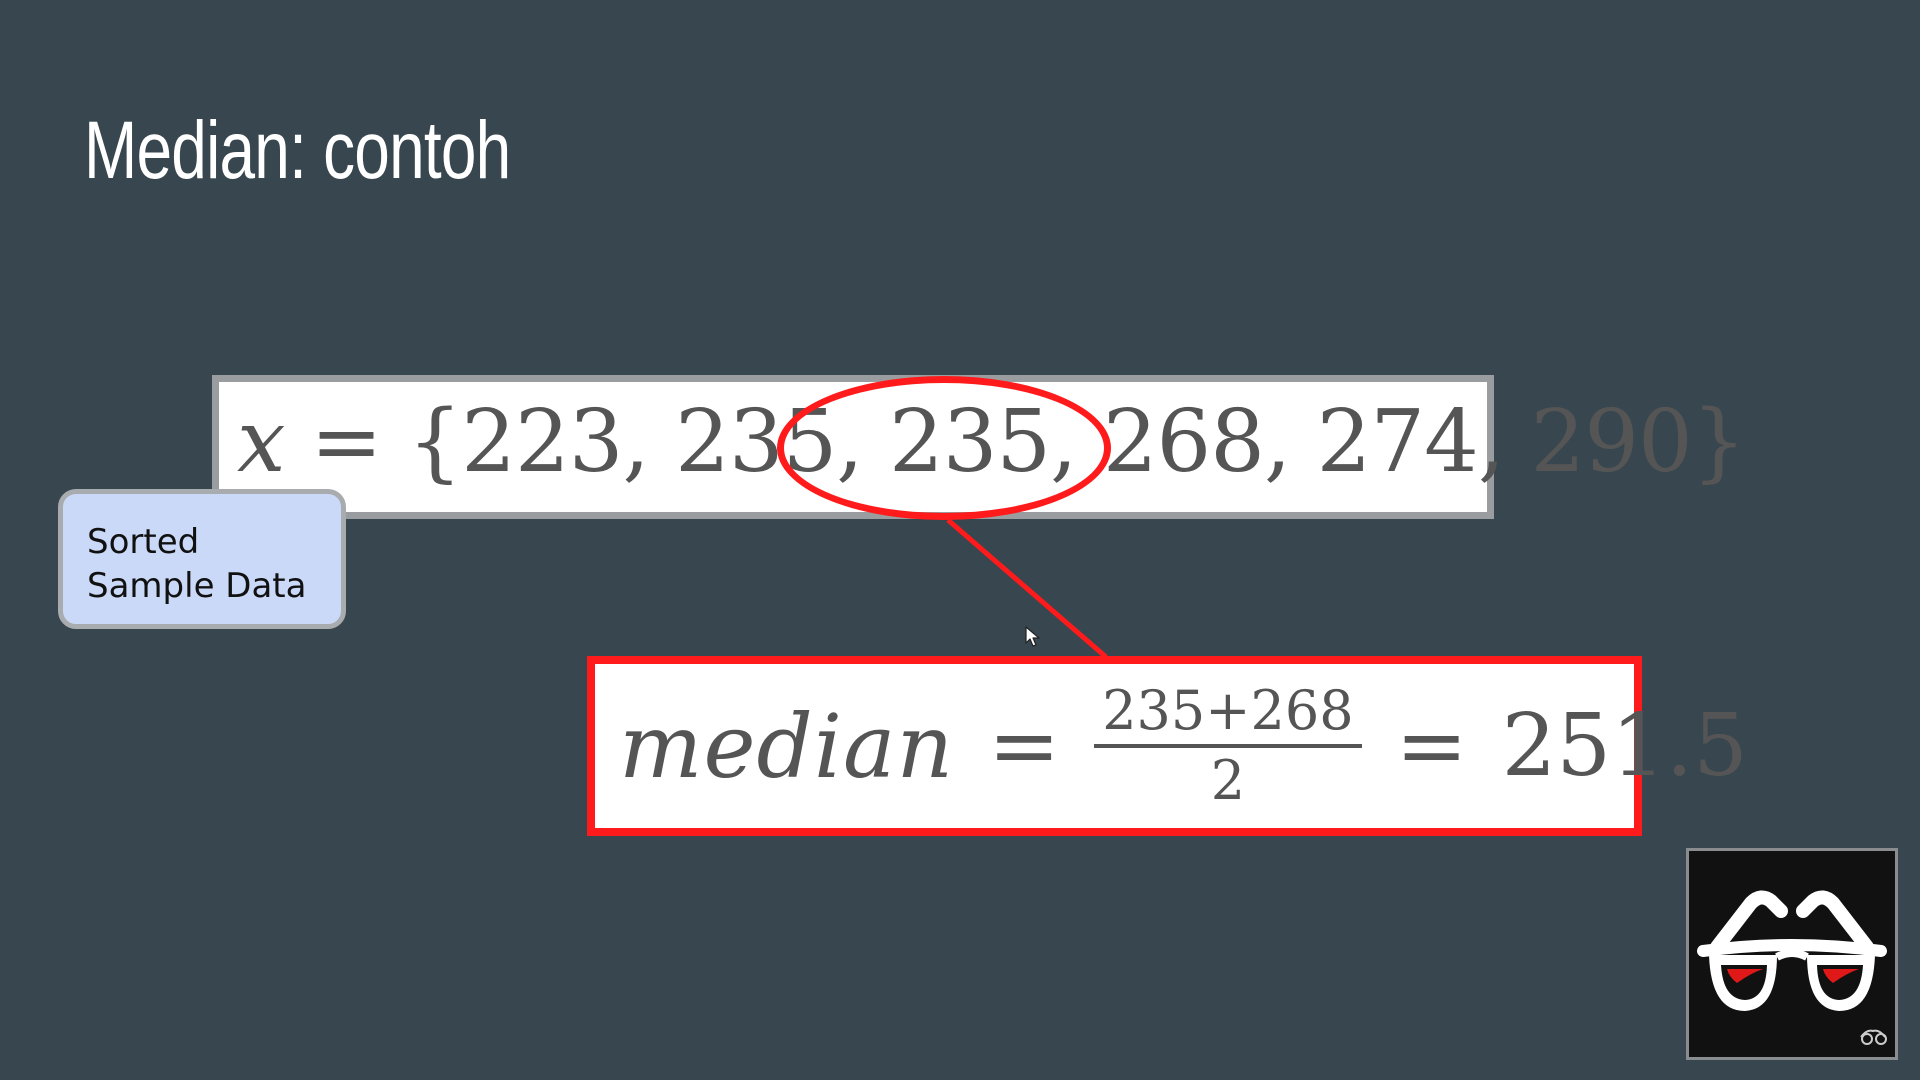  Describe the element at coordinates (1024, 746) in the screenshot. I see `median-equals-sign: =` at that location.